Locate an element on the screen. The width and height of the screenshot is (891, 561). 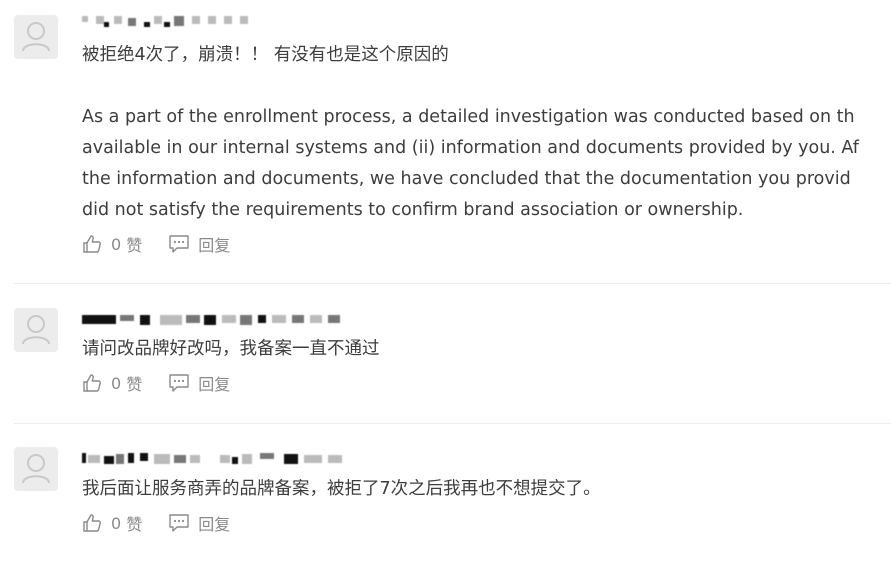
comment-text: 我后面让服务商弄的品牌备案，被拒了7次之后我再也不想提交了。 is located at coordinates (341, 489).